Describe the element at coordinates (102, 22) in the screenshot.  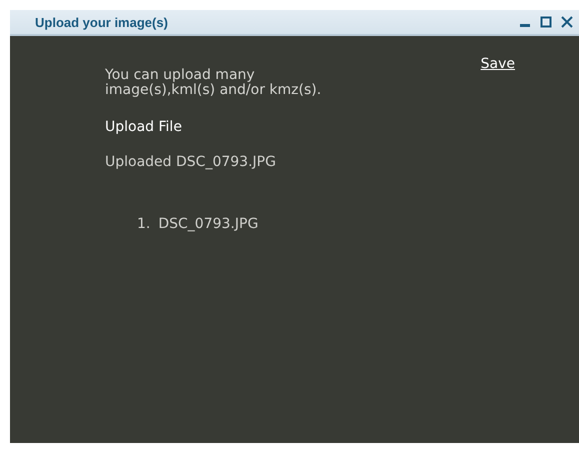
I see `window-title: Upload your image(s)` at that location.